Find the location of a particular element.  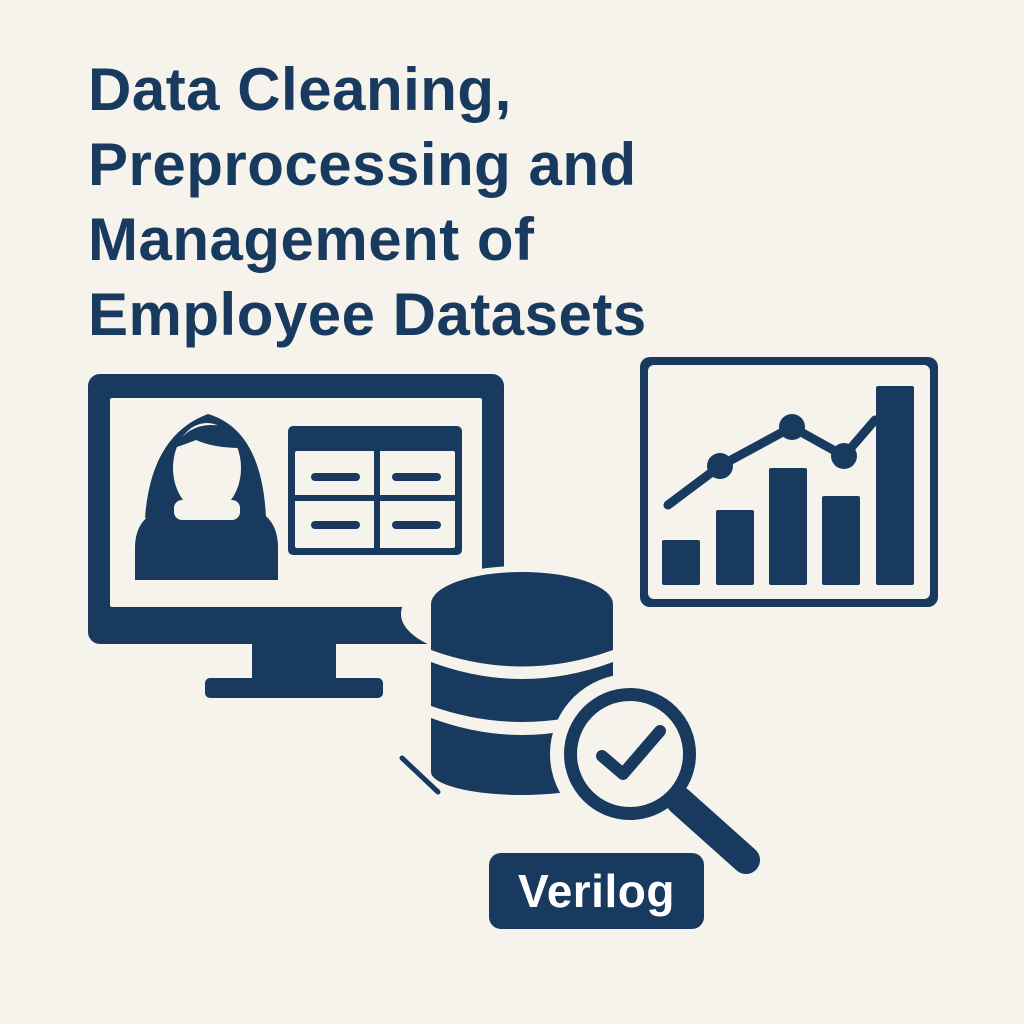

verilog-badge-label: Verilog is located at coordinates (596, 891).